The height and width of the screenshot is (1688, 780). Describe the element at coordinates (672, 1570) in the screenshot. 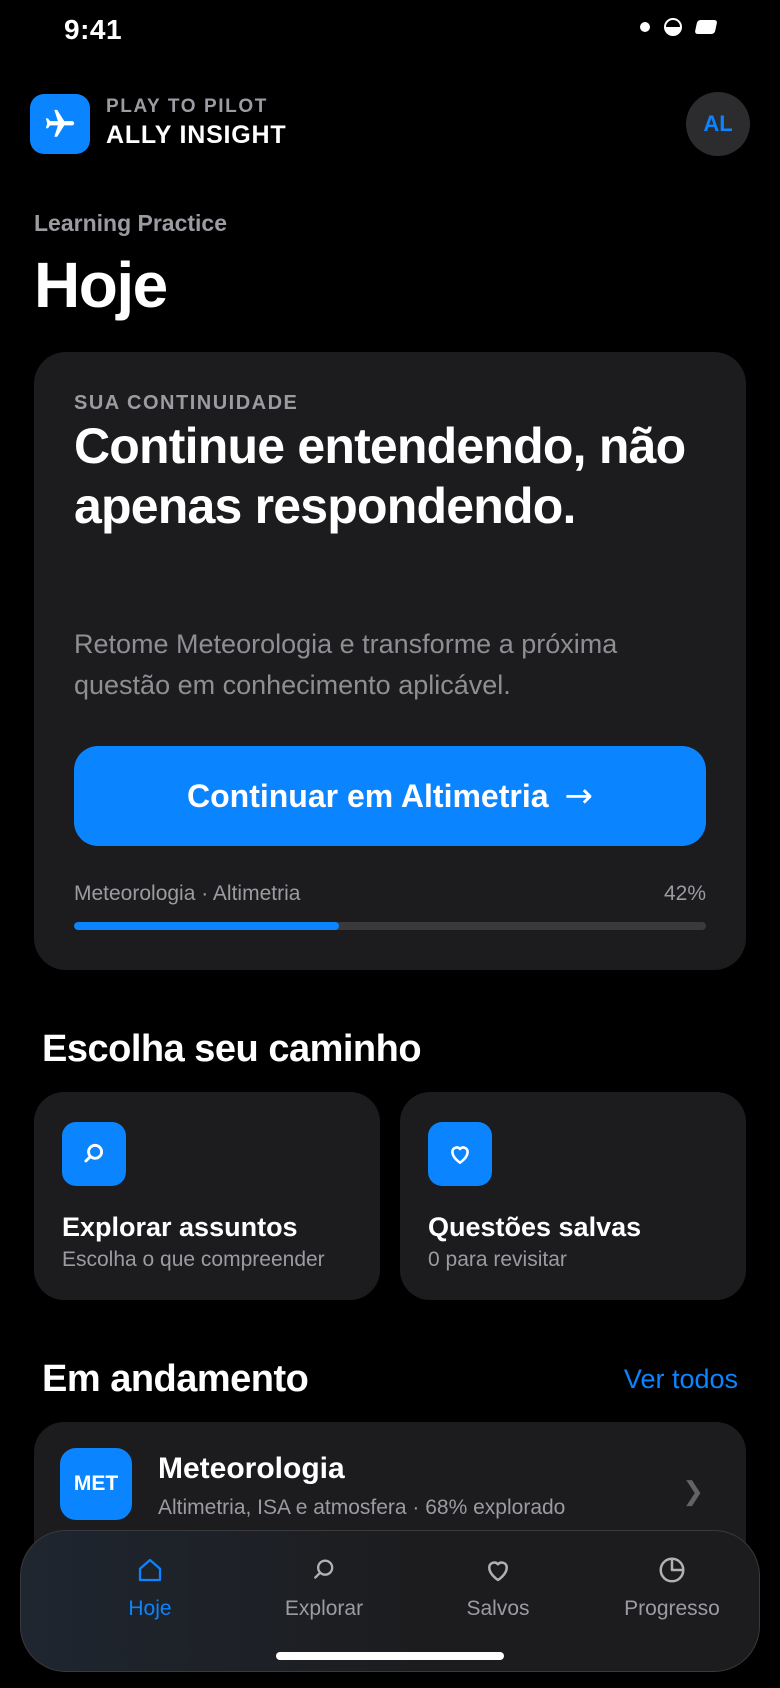

I see `pie-chart-icon` at that location.